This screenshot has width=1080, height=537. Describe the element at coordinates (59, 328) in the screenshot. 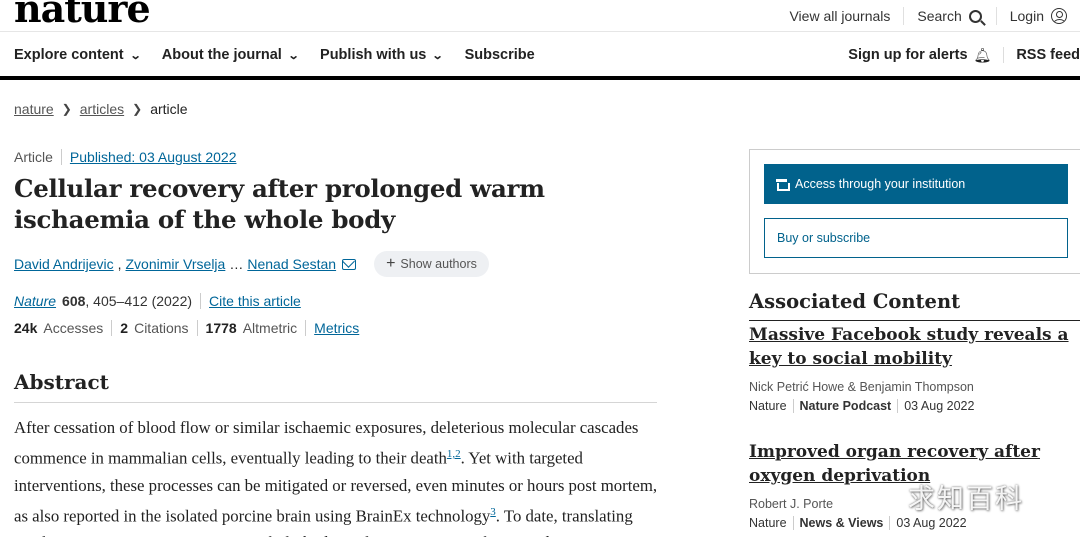

I see `accesses-metric: 24k Accesses` at that location.